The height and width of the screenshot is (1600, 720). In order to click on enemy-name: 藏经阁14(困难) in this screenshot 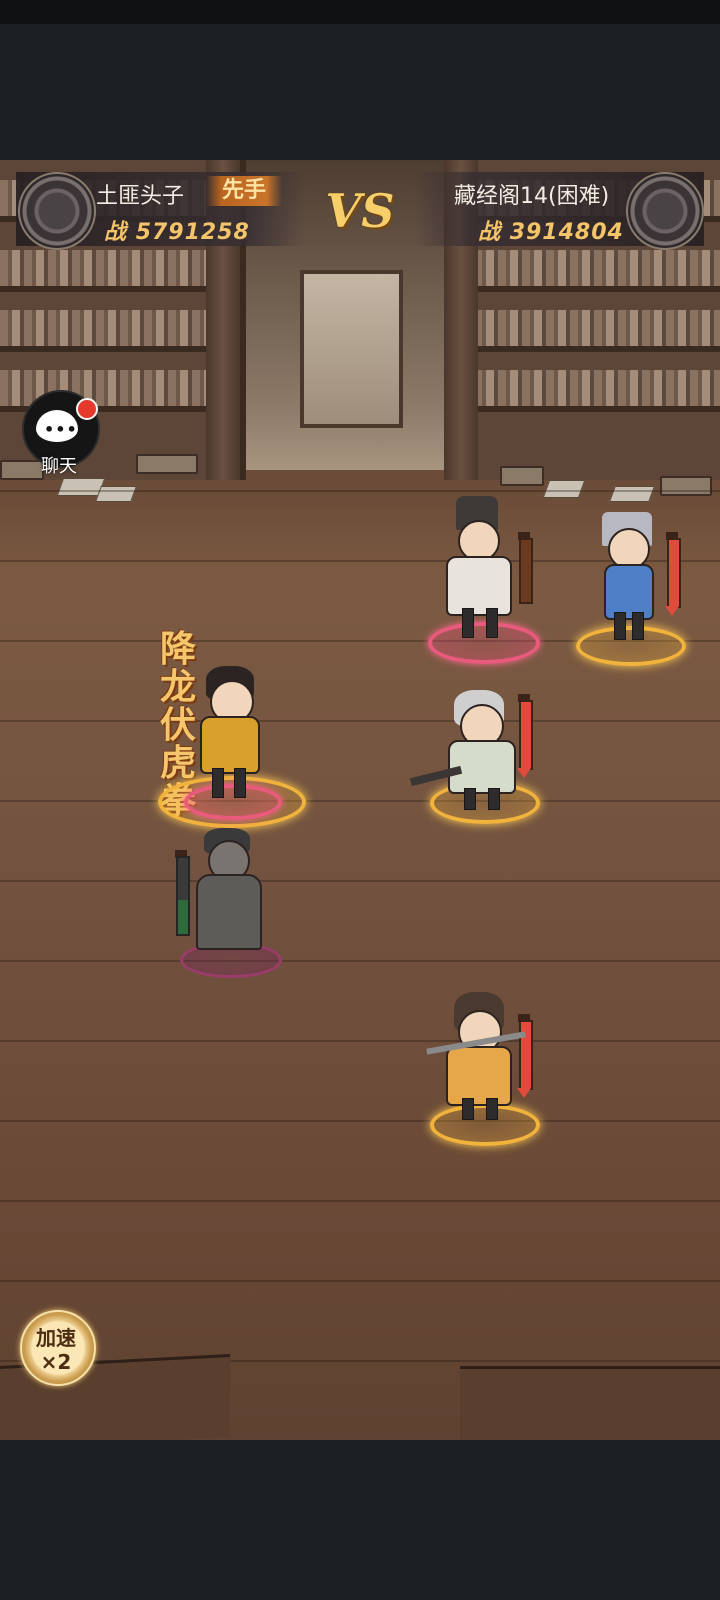, I will do `click(532, 196)`.